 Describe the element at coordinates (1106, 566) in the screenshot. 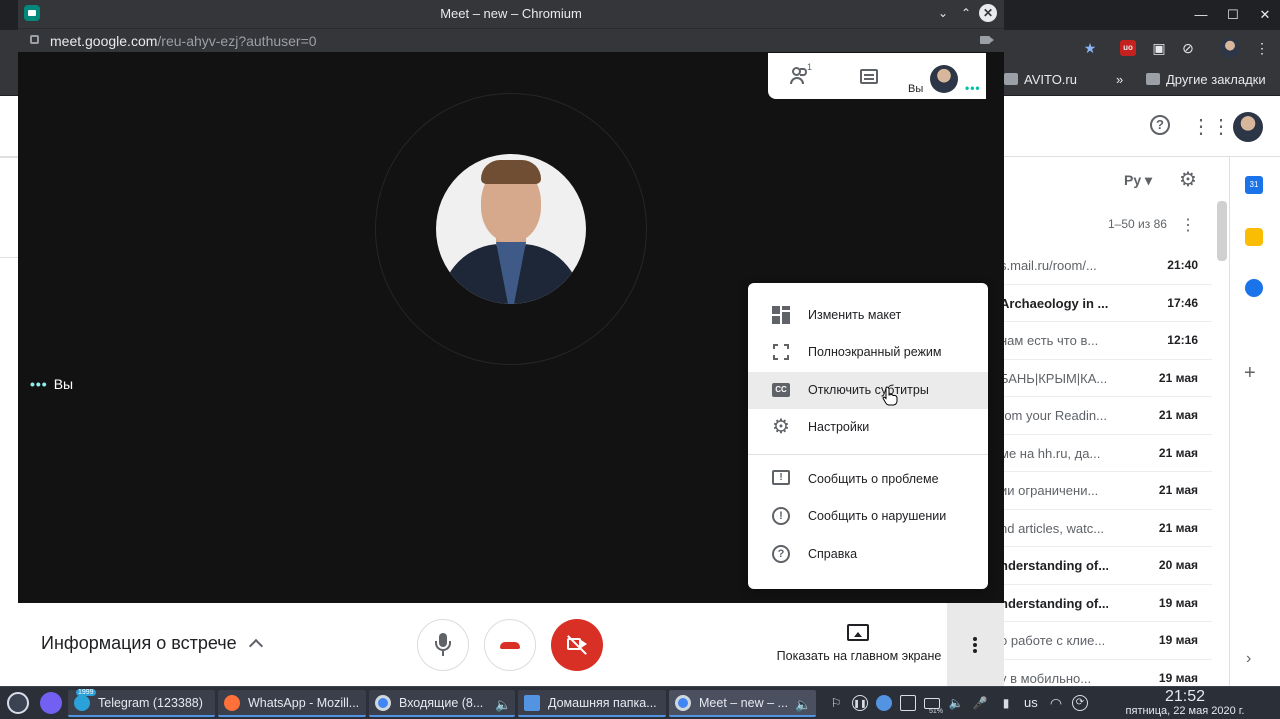

I see `list-item: nderstanding of... 20 мая` at that location.